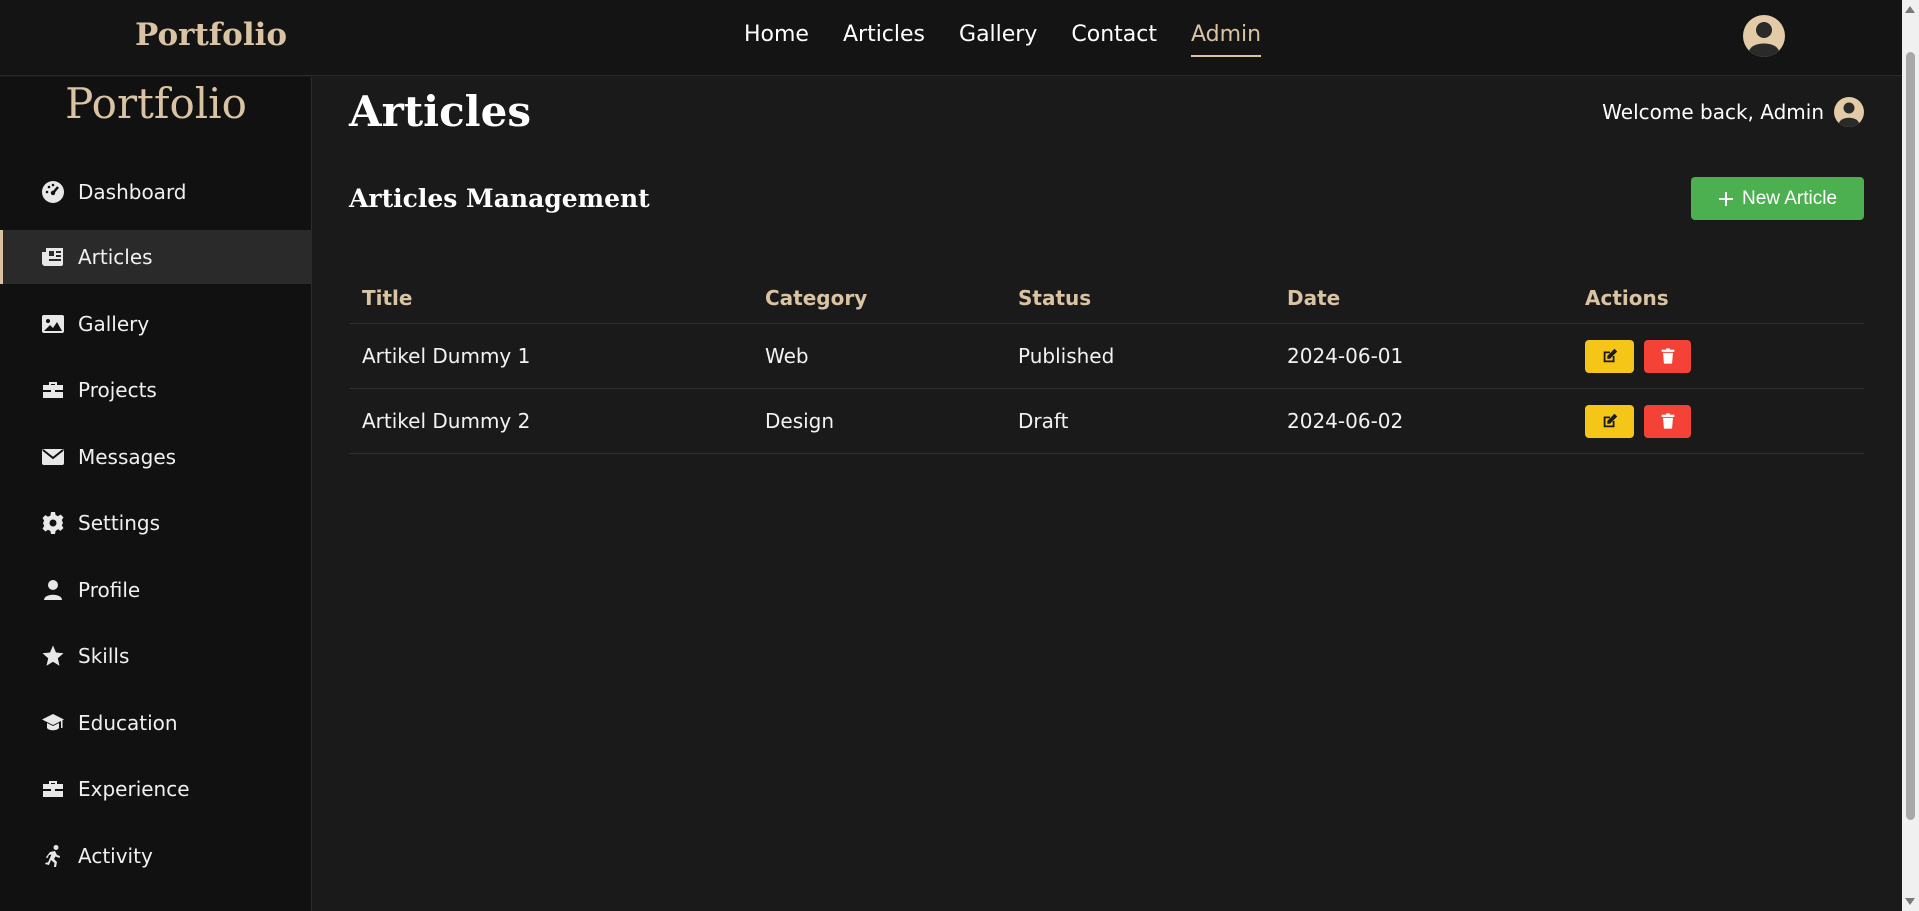 The image size is (1919, 911). What do you see at coordinates (800, 421) in the screenshot?
I see `cell-category: Design` at bounding box center [800, 421].